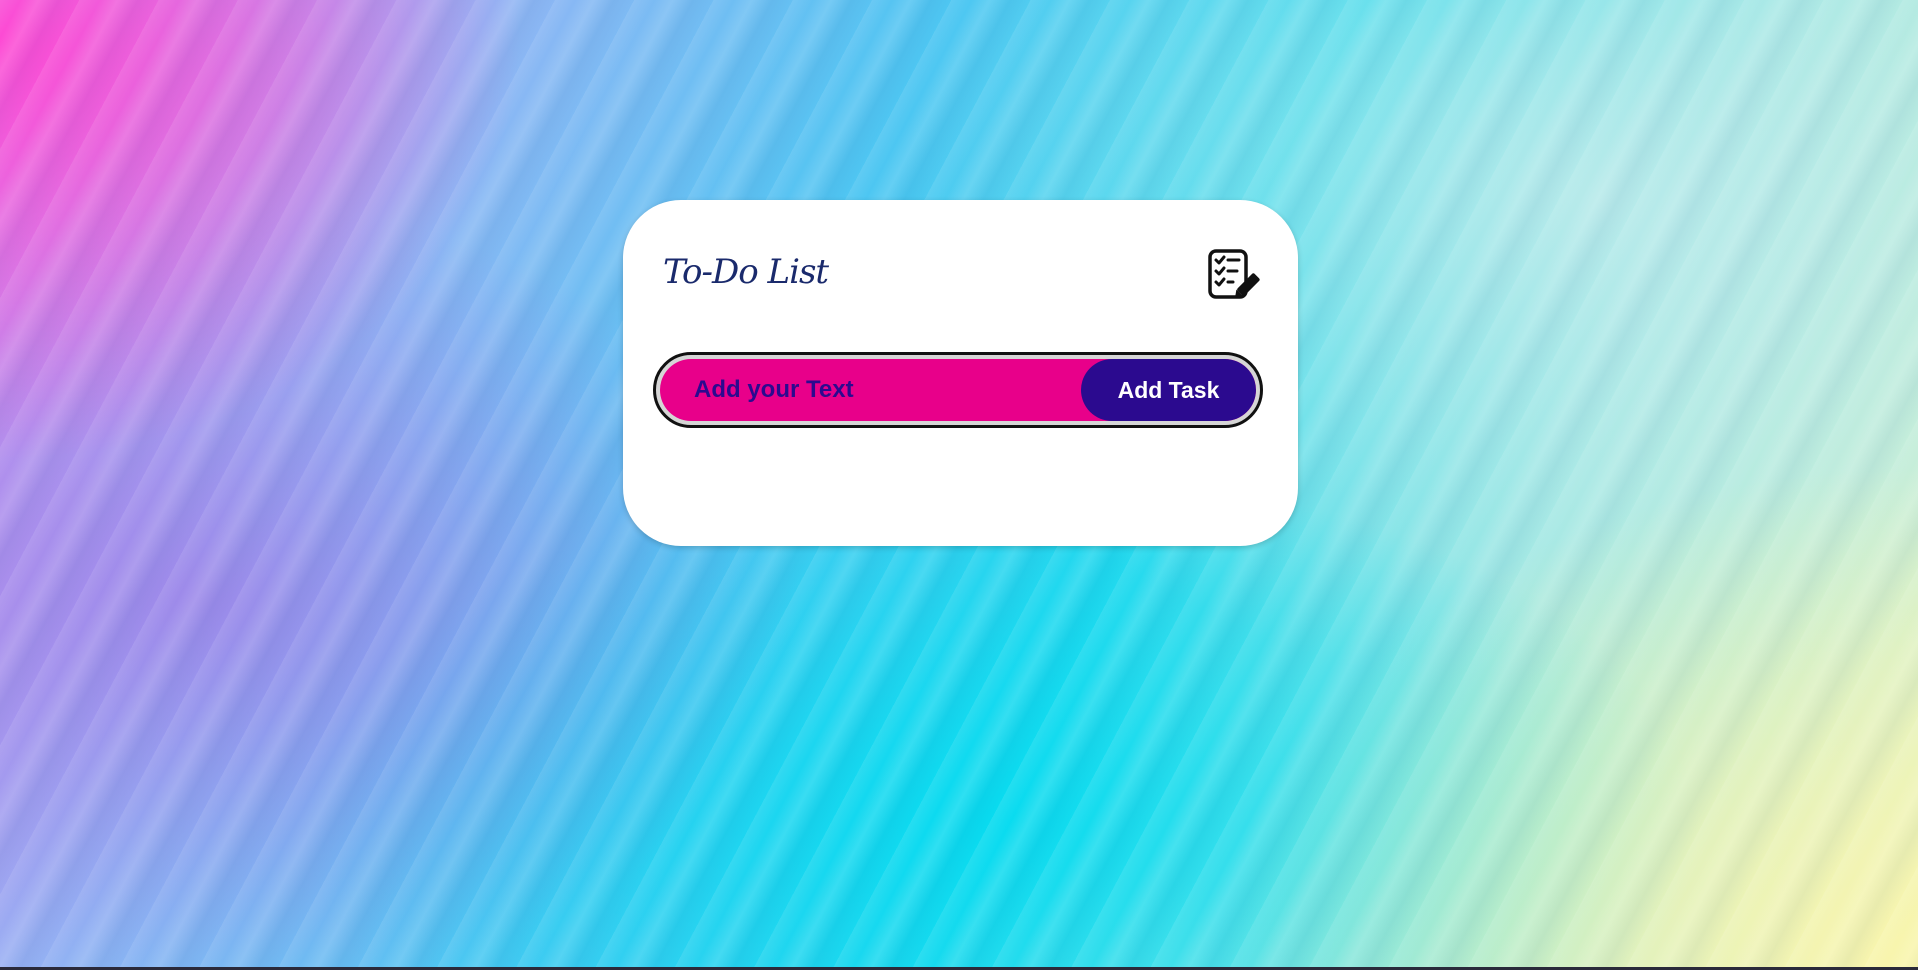  I want to click on app-title: To-Do List, so click(746, 272).